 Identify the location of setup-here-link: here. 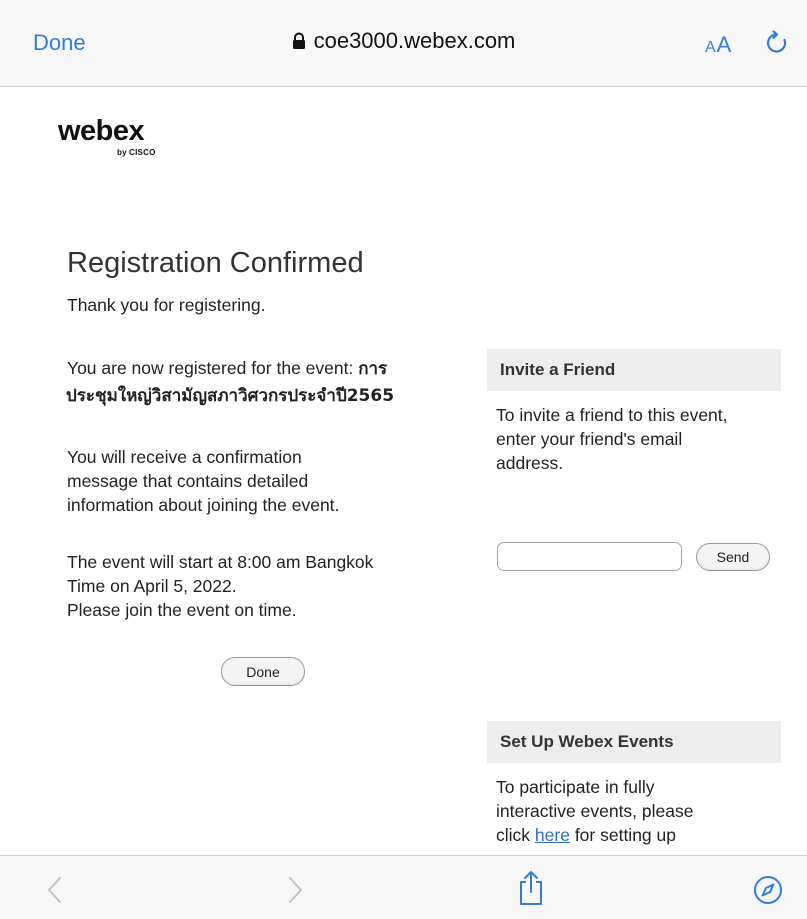
(552, 835).